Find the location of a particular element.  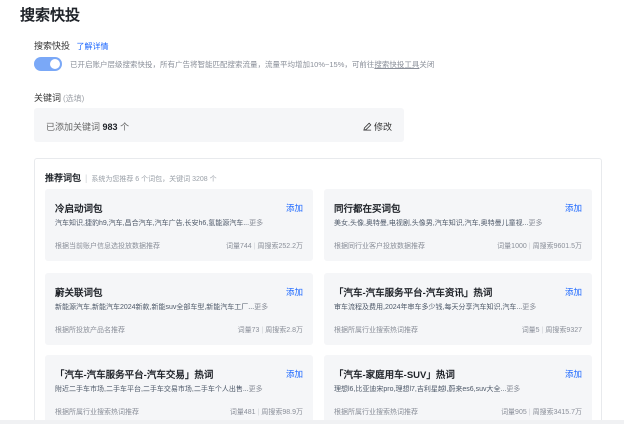

card-stats: 词量905 | 周搜索3415.7万 is located at coordinates (541, 412).